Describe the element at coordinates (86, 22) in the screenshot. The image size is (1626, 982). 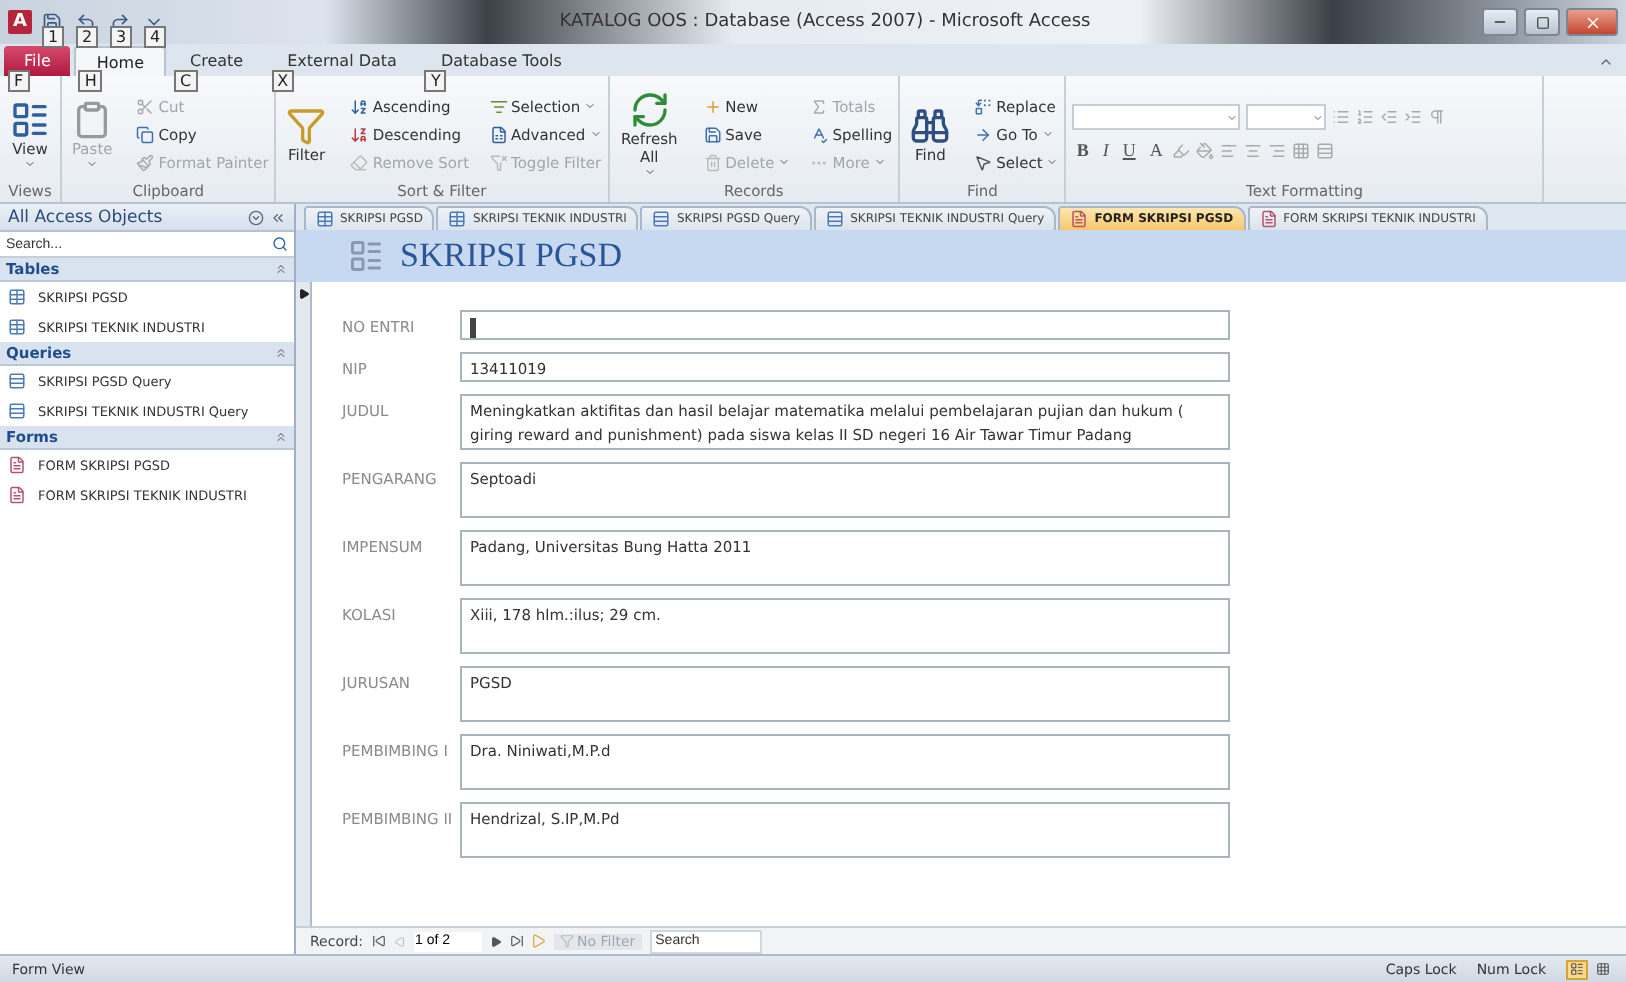
I see `undo-icon` at that location.